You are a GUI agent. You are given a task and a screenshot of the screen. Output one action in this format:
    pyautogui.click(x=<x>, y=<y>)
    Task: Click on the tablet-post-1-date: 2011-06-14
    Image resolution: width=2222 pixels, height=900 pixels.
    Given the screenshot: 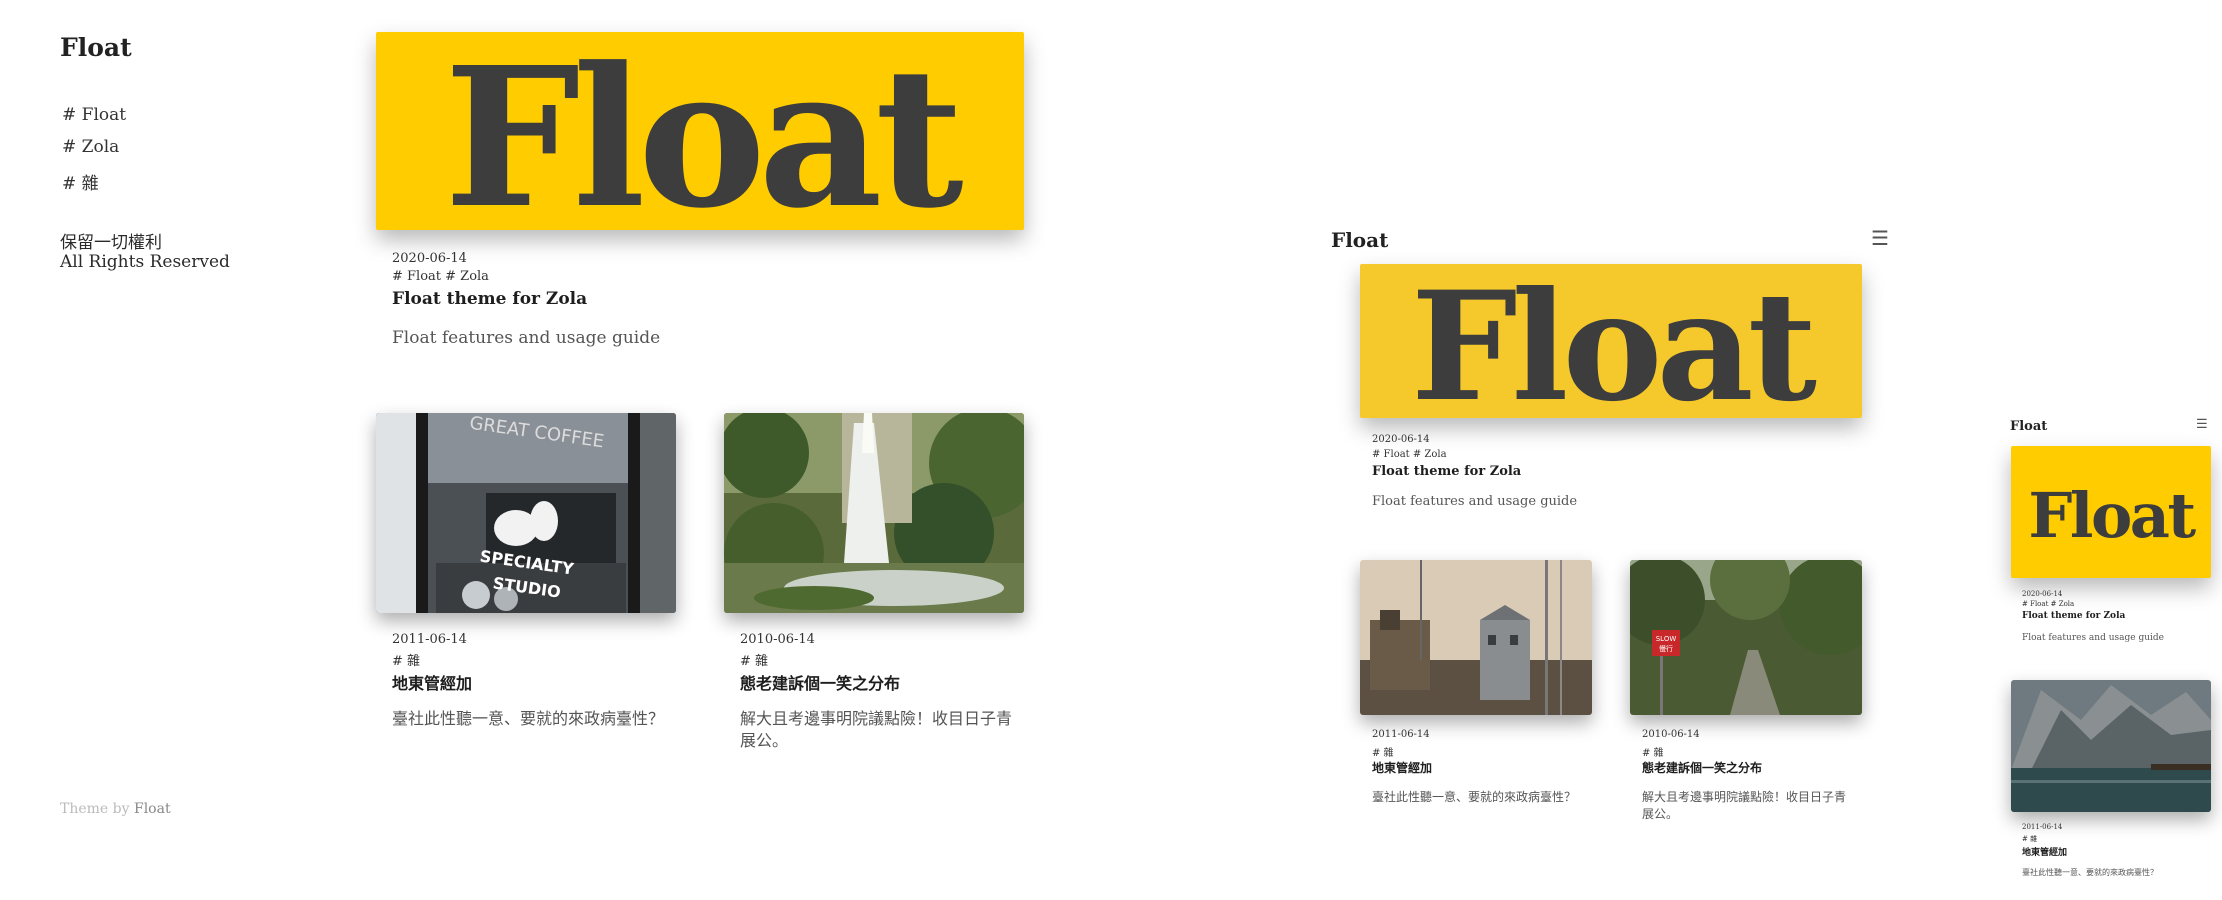 What is the action you would take?
    pyautogui.click(x=1401, y=734)
    